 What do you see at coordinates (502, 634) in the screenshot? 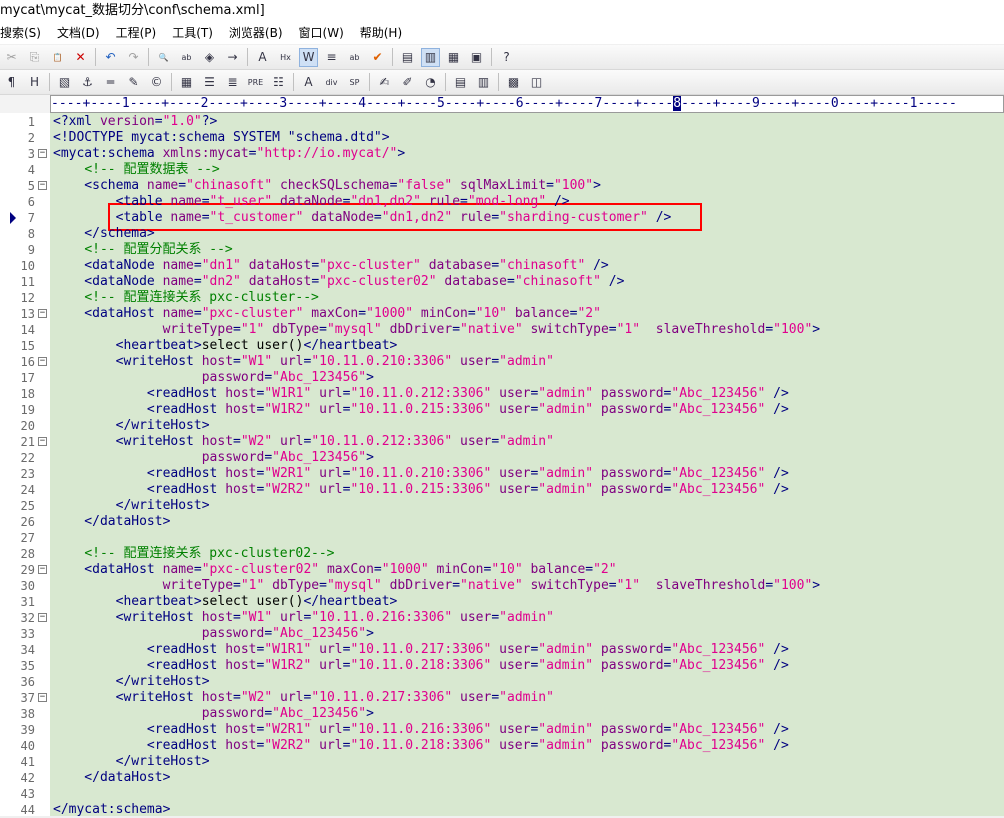
I see `code-line: 33 password="Abc_123456">` at bounding box center [502, 634].